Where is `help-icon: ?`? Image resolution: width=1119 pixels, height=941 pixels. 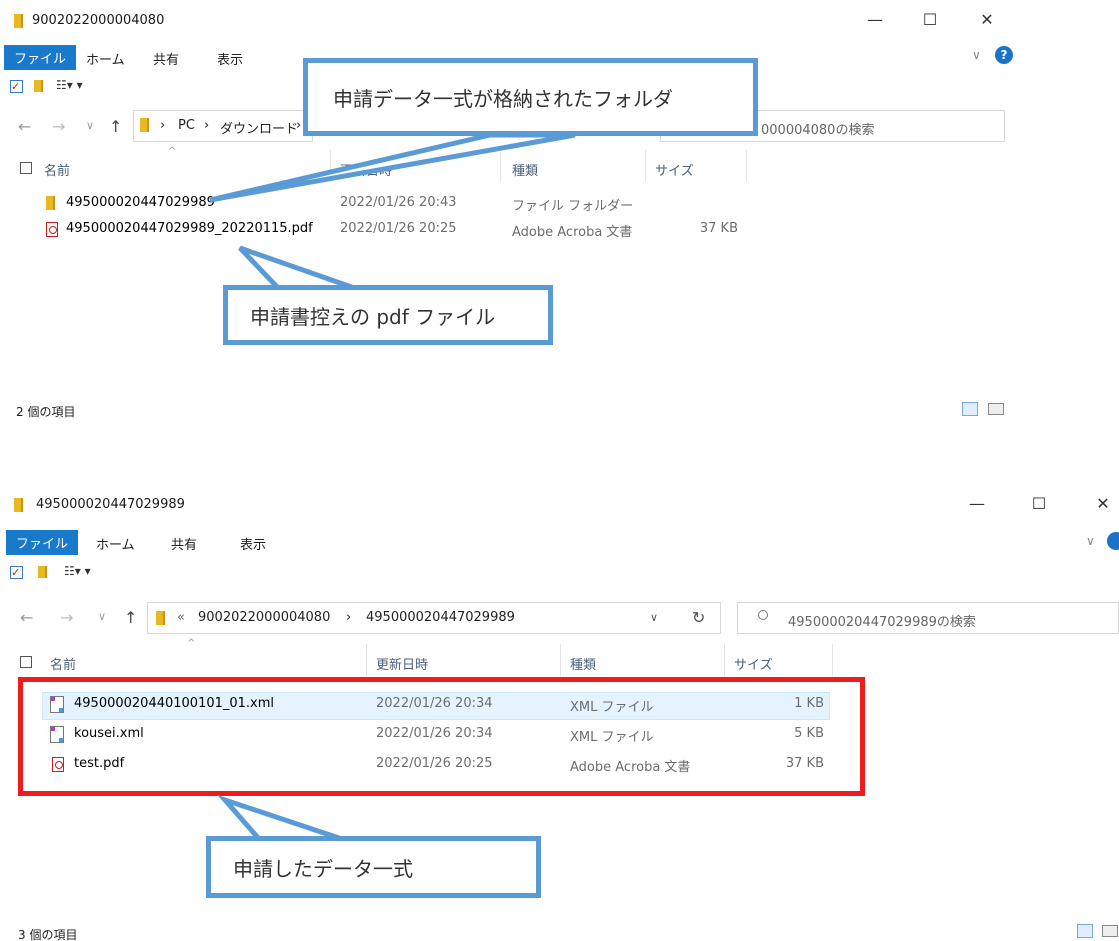
help-icon: ? is located at coordinates (1004, 55).